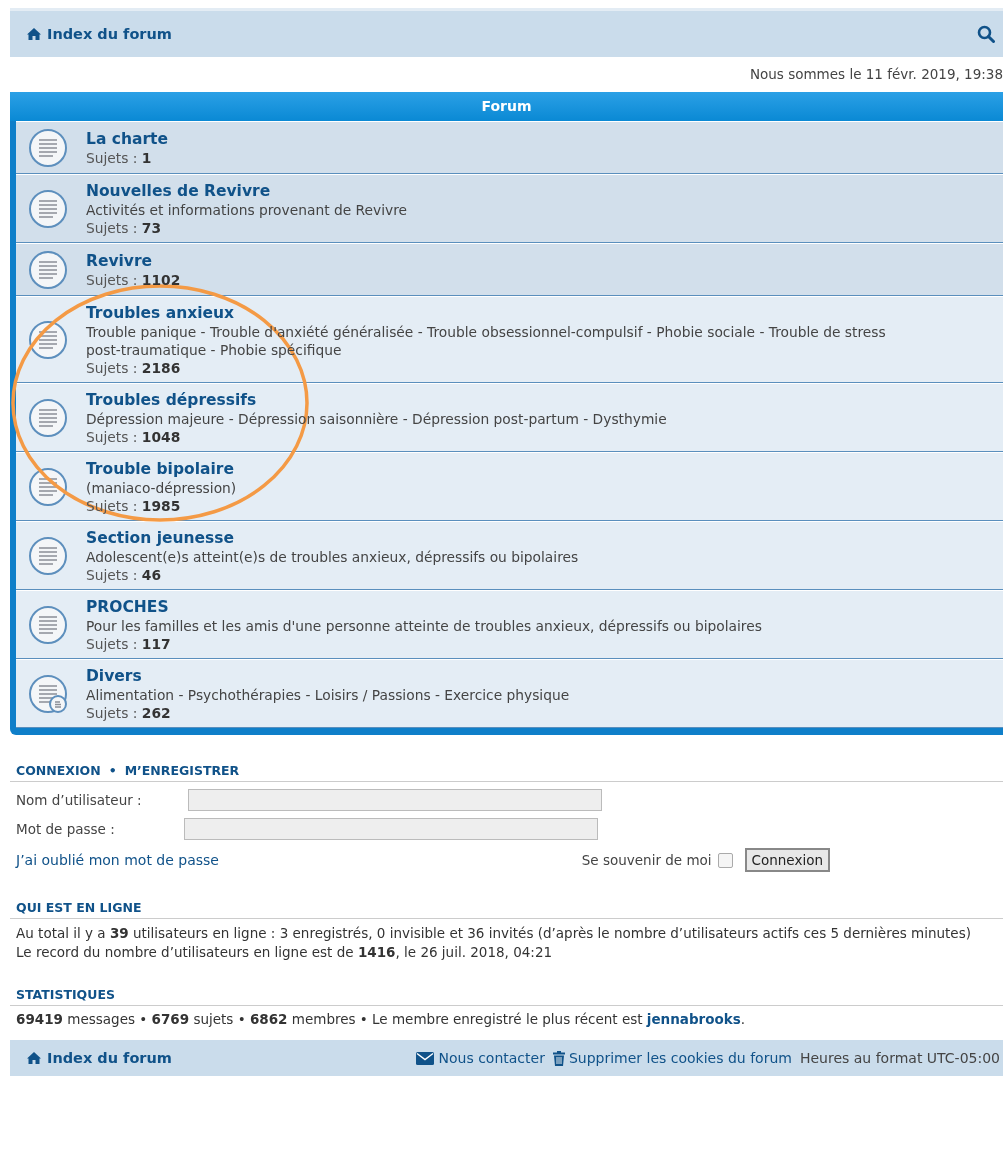 The height and width of the screenshot is (1158, 1003). What do you see at coordinates (328, 695) in the screenshot?
I see `forum-description: Alimentation - Psychothérapies - Loisirs / Passions - Exercice physique` at bounding box center [328, 695].